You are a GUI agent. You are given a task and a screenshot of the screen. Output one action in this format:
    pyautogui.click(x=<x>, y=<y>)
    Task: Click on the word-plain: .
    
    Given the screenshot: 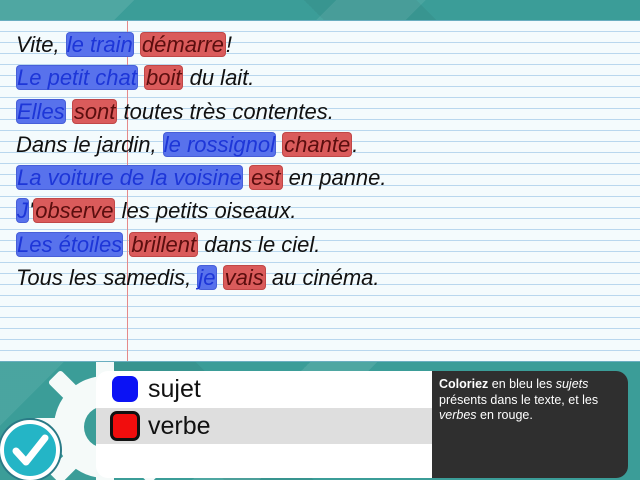 What is the action you would take?
    pyautogui.click(x=355, y=144)
    